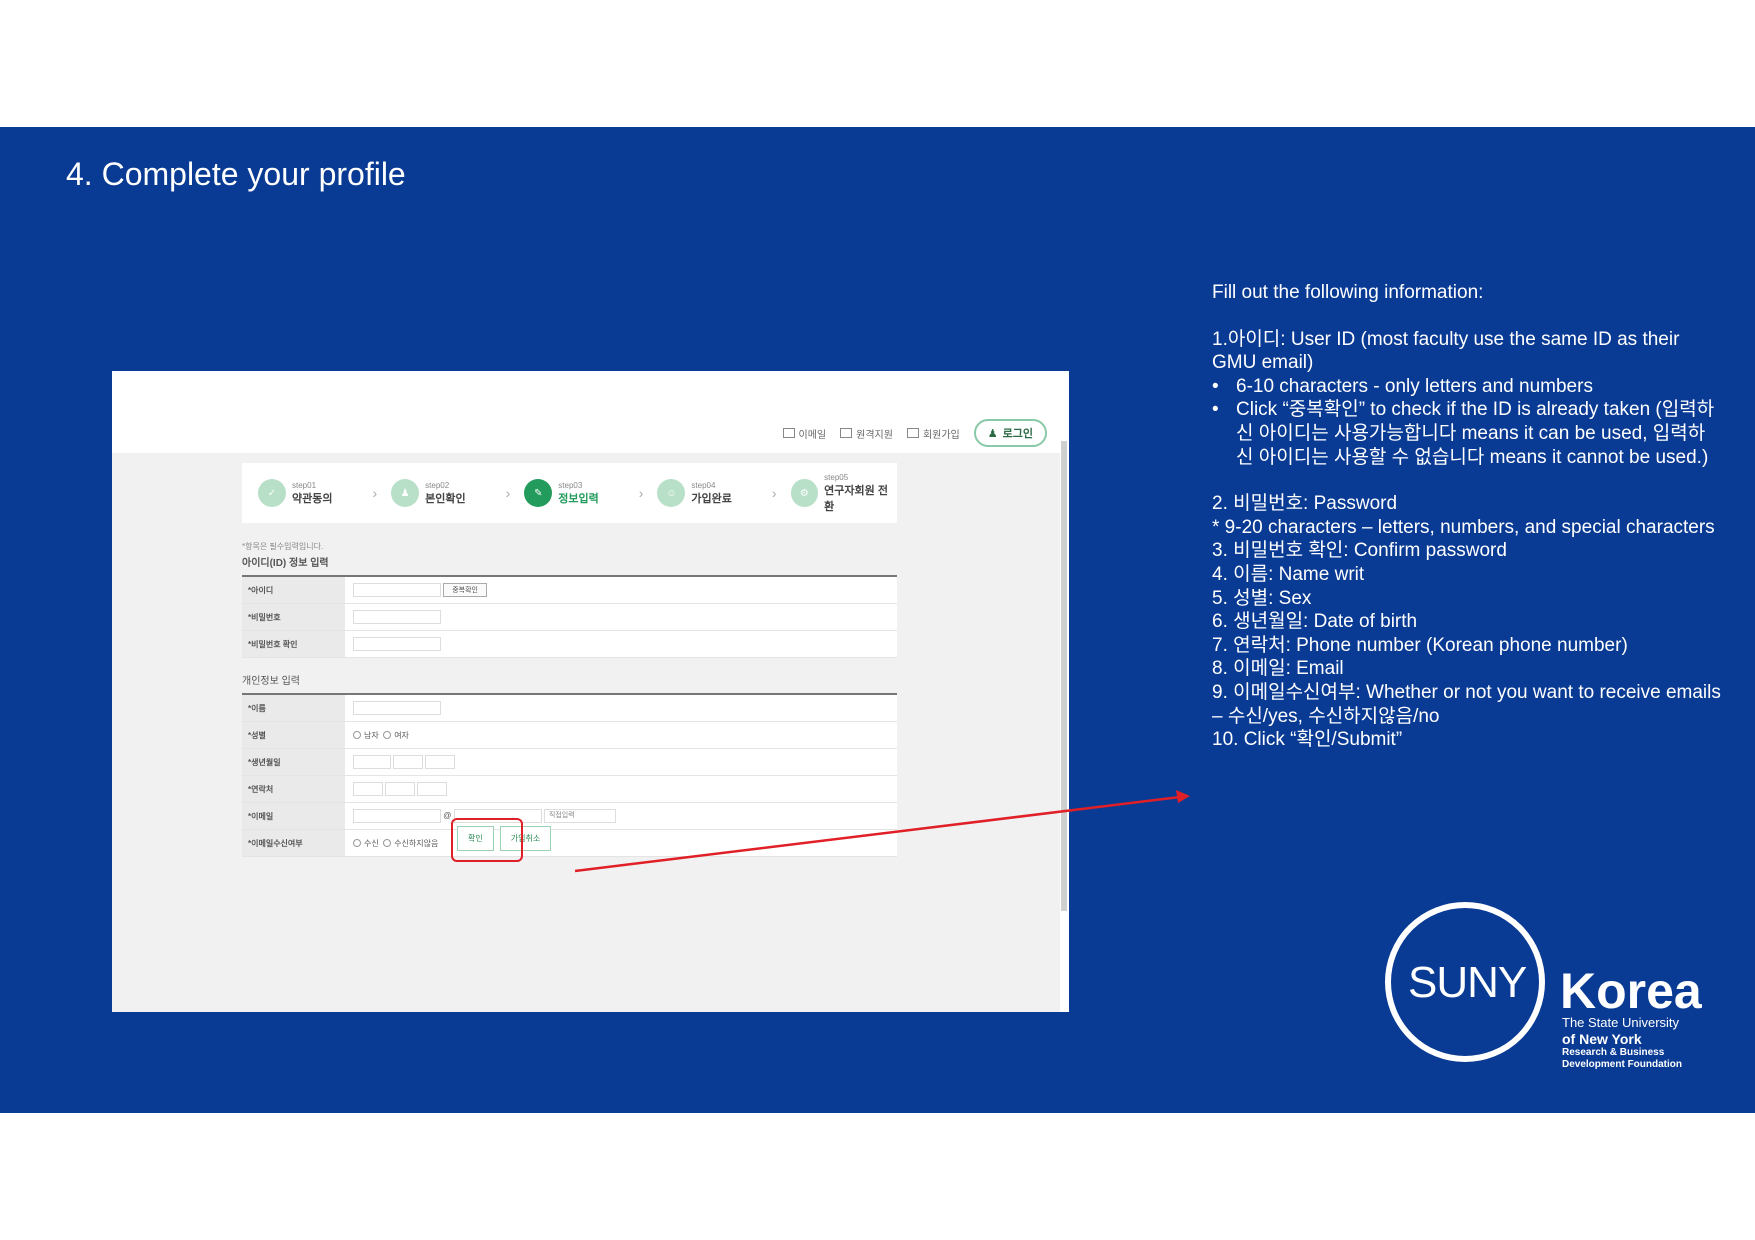 The image size is (1755, 1240). What do you see at coordinates (1288, 574) in the screenshot?
I see `instruction-item-4: 4. 이름: Name writ` at bounding box center [1288, 574].